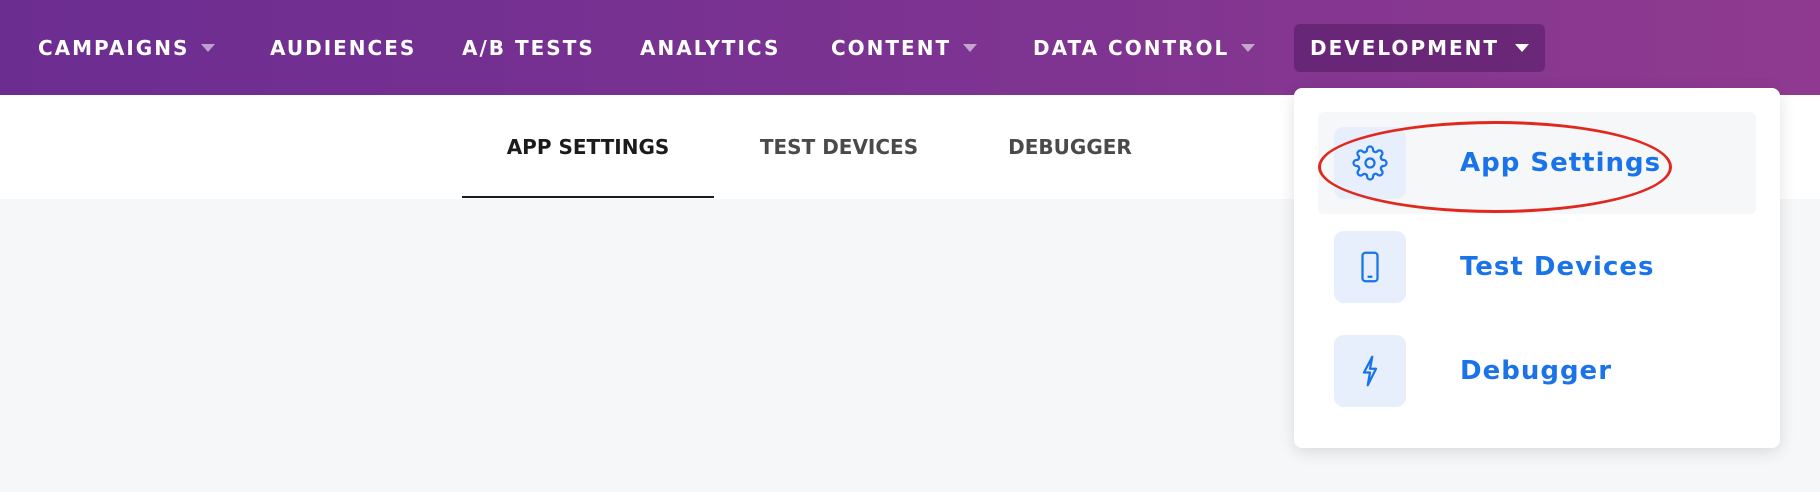 The width and height of the screenshot is (1820, 492). Describe the element at coordinates (588, 197) in the screenshot. I see `active-tab-underline` at that location.